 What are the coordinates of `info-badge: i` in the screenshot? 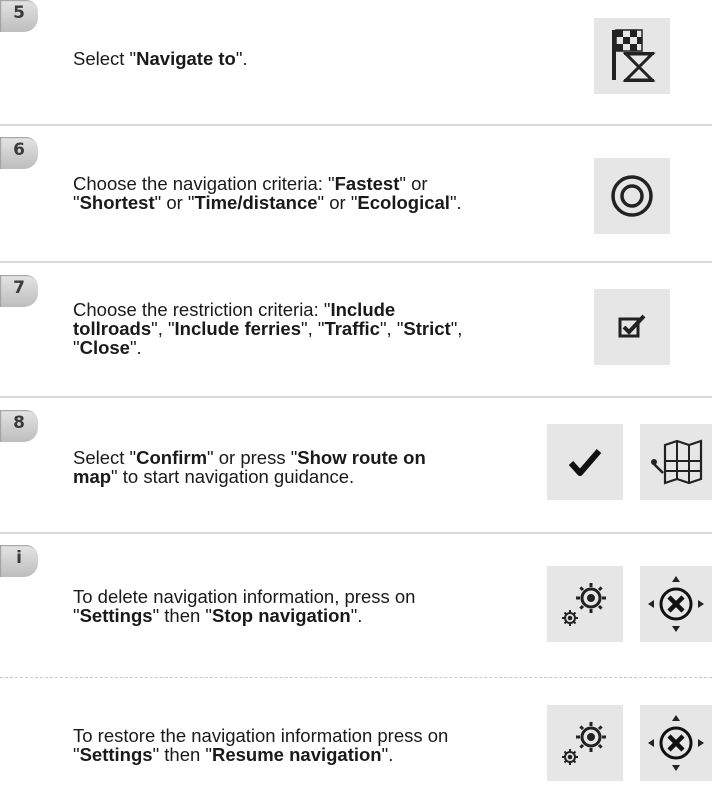 It's located at (19, 561).